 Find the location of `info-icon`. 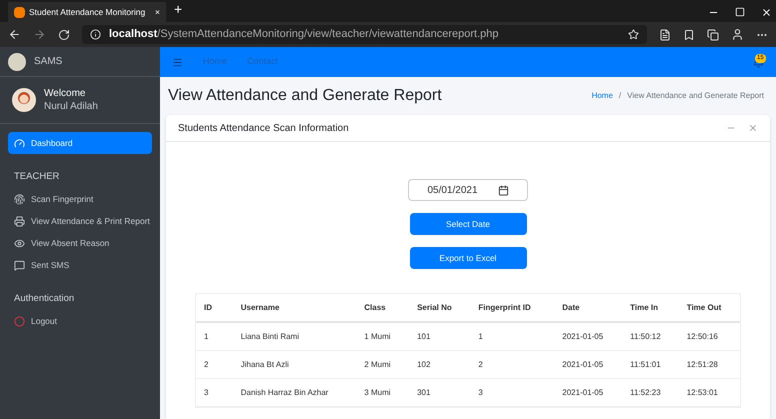

info-icon is located at coordinates (95, 34).